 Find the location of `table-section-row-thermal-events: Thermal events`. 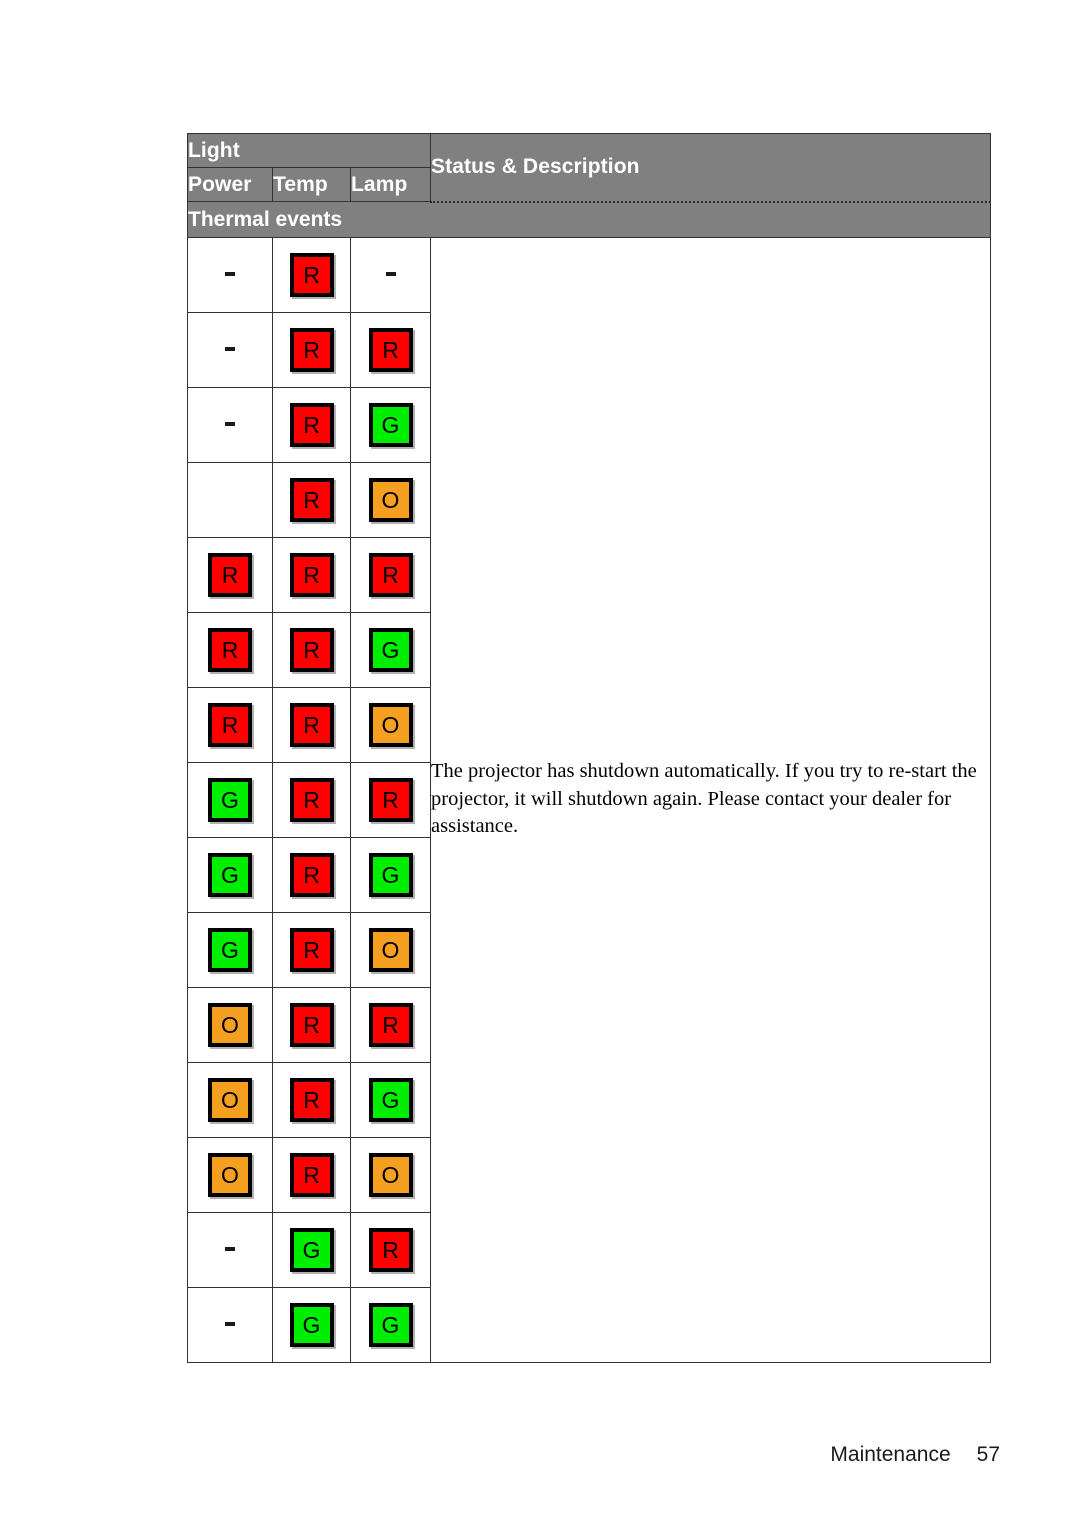

table-section-row-thermal-events: Thermal events is located at coordinates (589, 219).